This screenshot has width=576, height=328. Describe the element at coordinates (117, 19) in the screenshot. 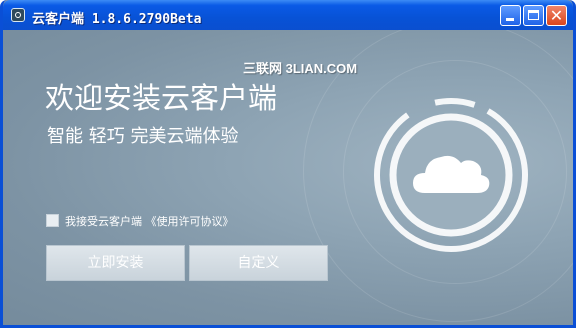

I see `window-title: 云客户端 1.8.6.2790Beta` at that location.